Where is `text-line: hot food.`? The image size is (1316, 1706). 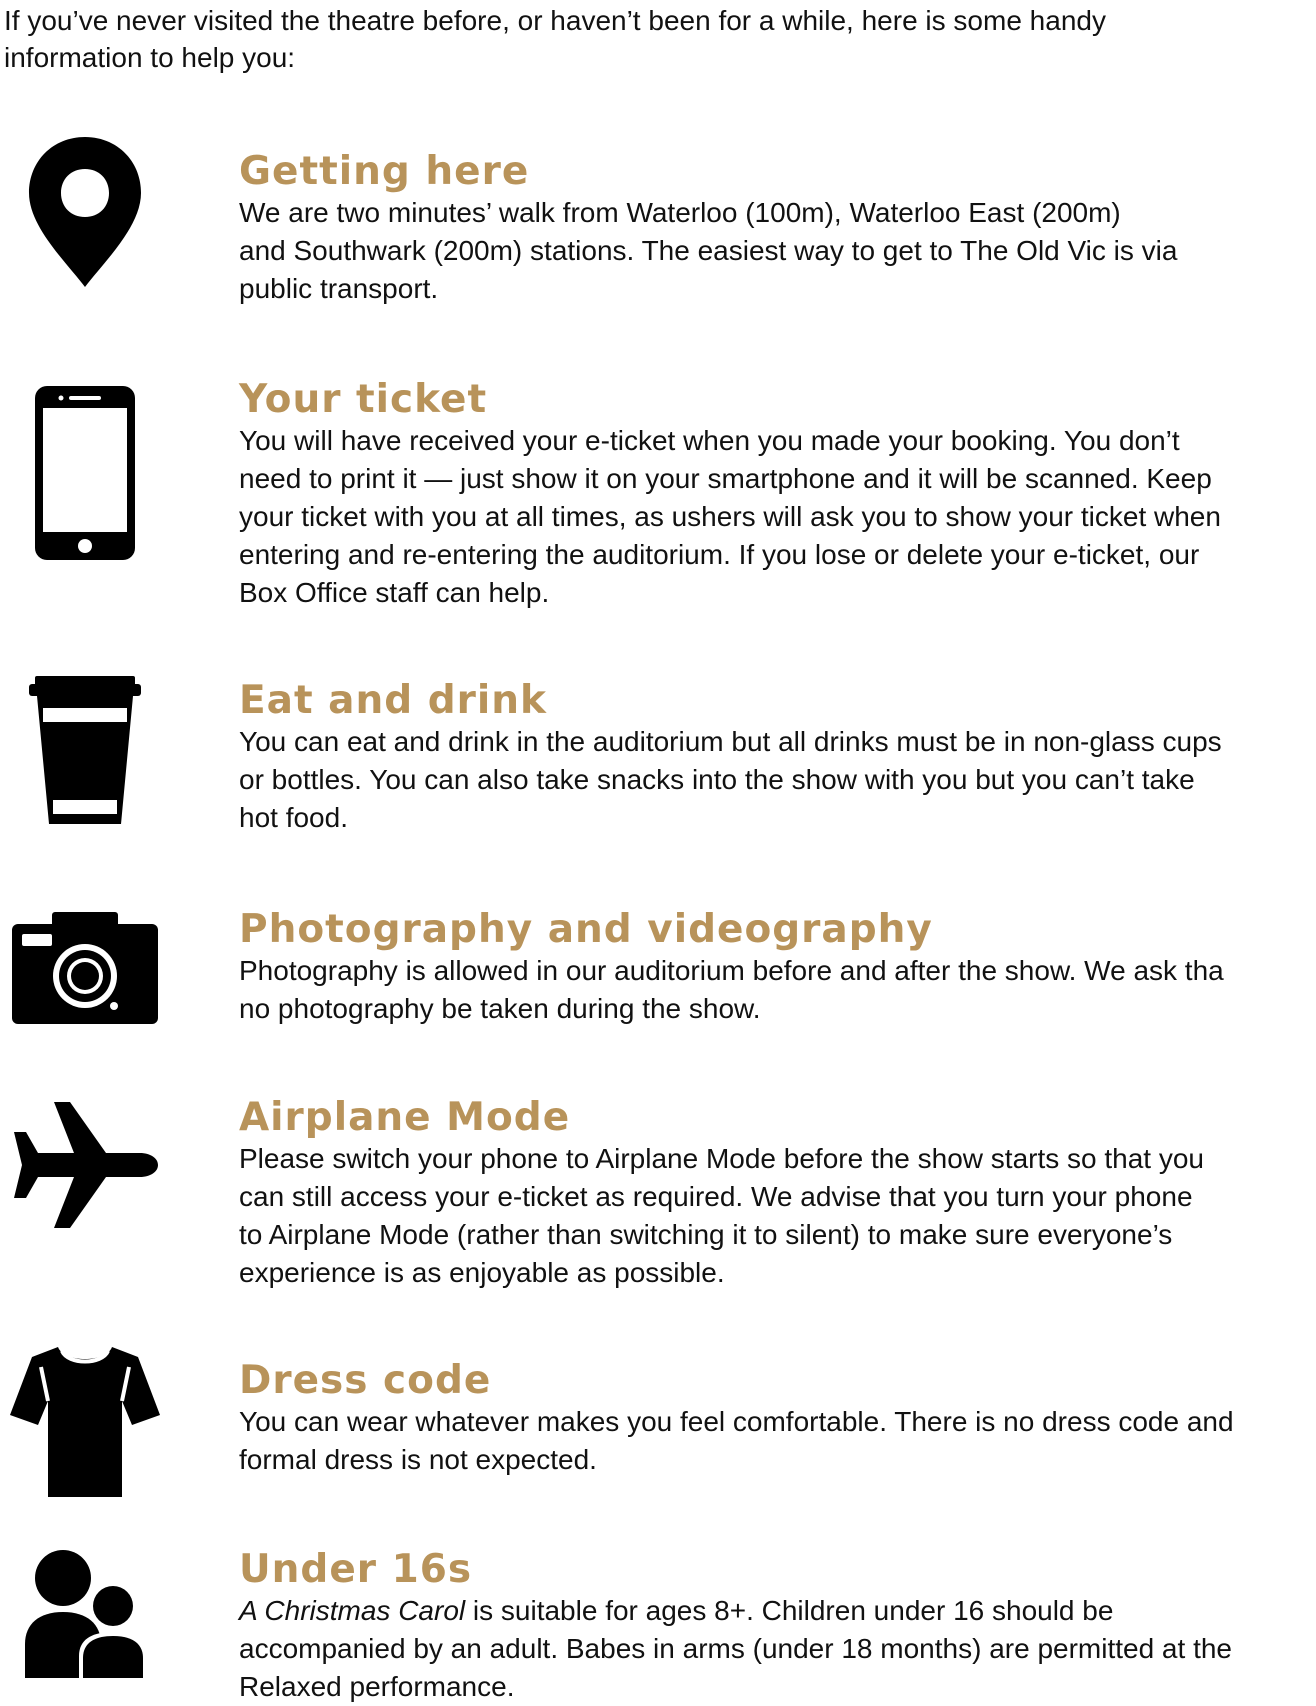 text-line: hot food. is located at coordinates (293, 817).